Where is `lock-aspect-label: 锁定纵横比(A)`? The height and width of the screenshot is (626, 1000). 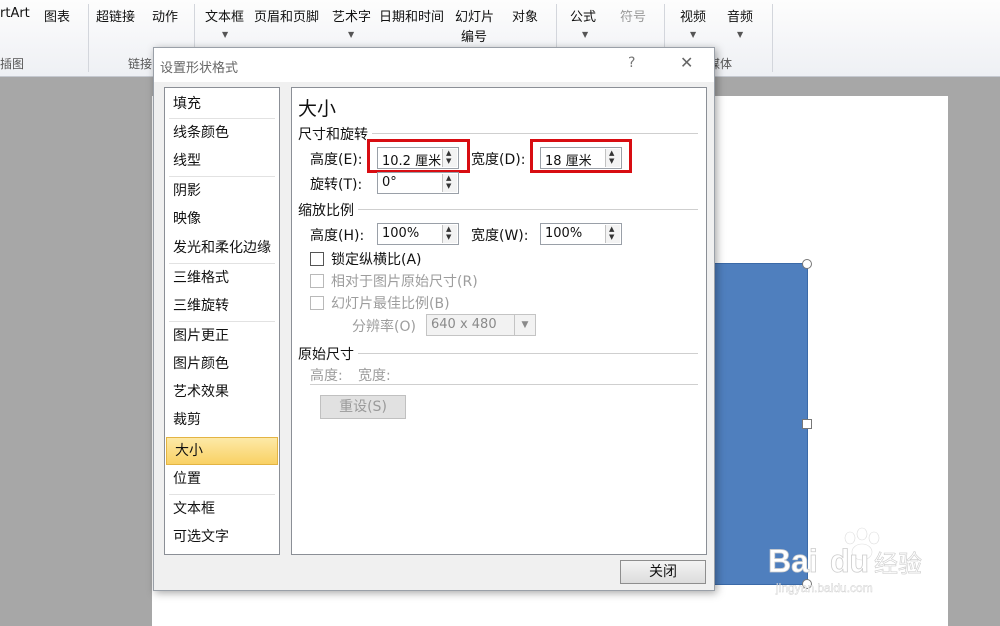
lock-aspect-label: 锁定纵横比(A) is located at coordinates (376, 259).